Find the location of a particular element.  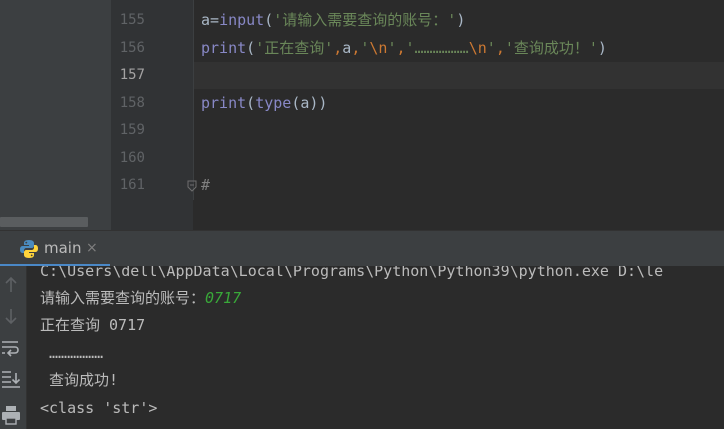

code-token-string: ' is located at coordinates (491, 48).